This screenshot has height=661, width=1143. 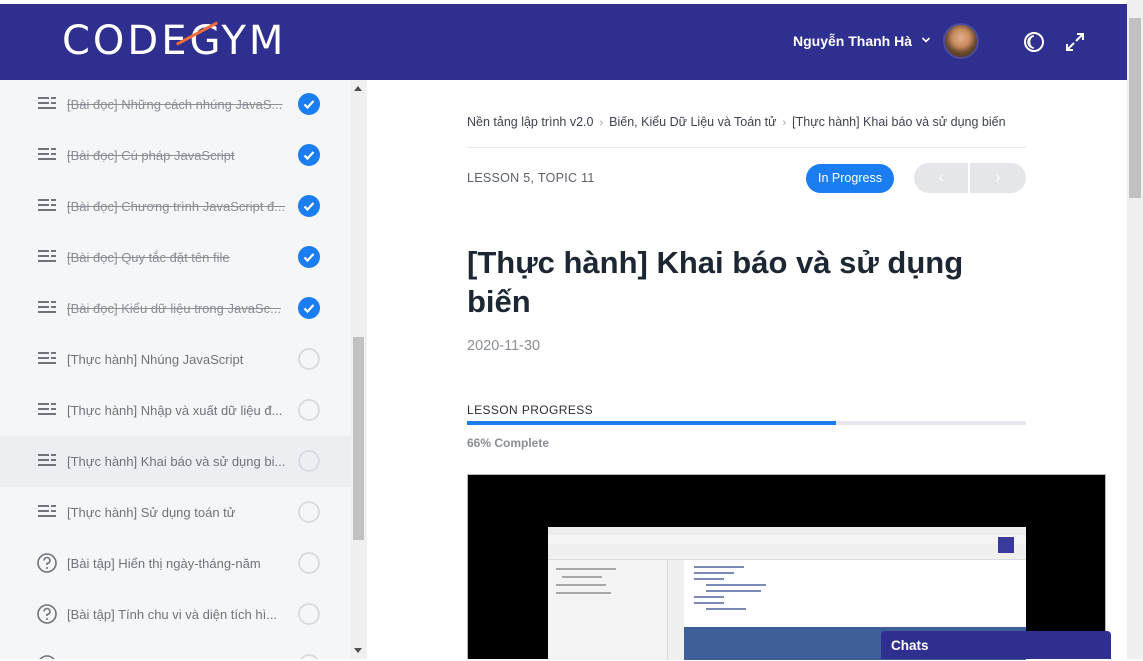 What do you see at coordinates (898, 122) in the screenshot?
I see `breadcrumb-topic: [Thực hành] Khai báo và sử dụng biến` at bounding box center [898, 122].